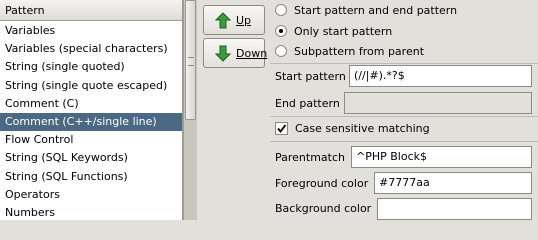 The image size is (538, 240). What do you see at coordinates (454, 209) in the screenshot?
I see `background-color-input` at bounding box center [454, 209].